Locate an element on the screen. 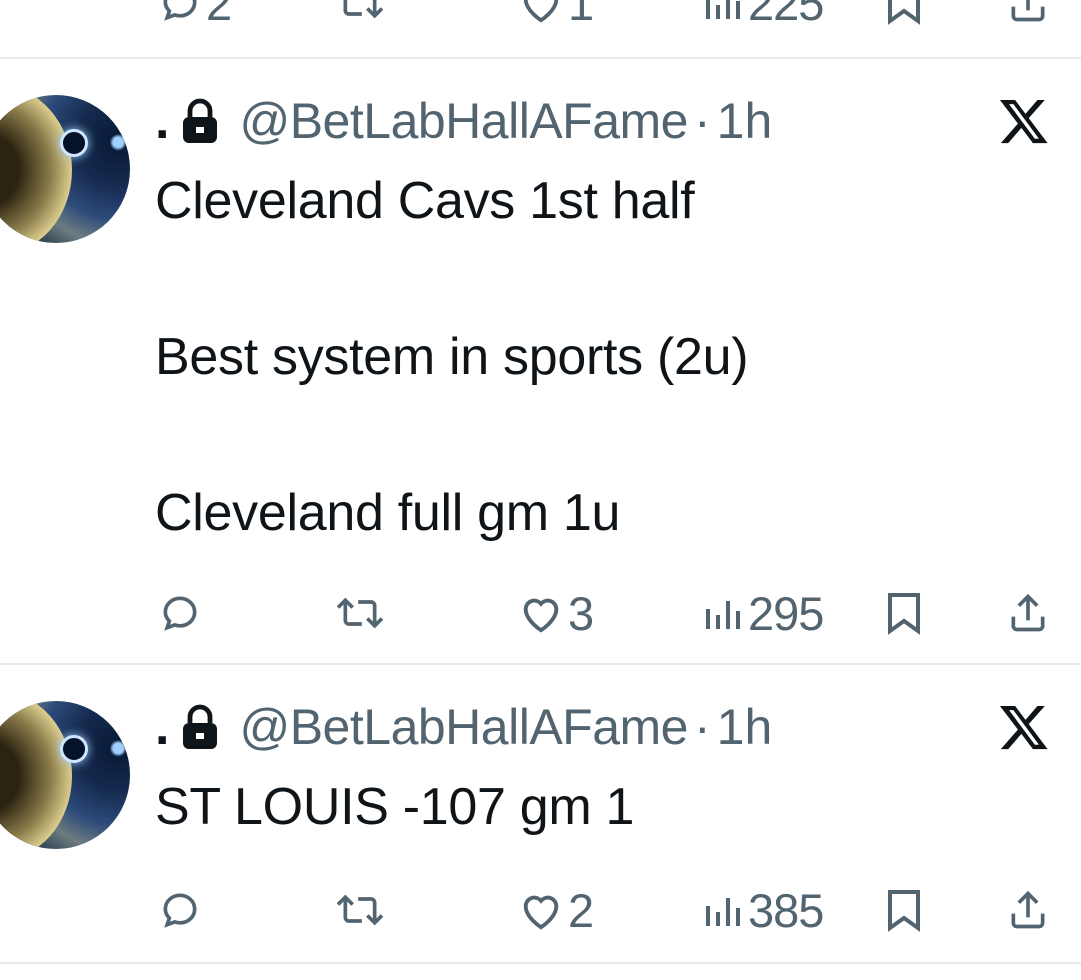  divider is located at coordinates (540, 963).